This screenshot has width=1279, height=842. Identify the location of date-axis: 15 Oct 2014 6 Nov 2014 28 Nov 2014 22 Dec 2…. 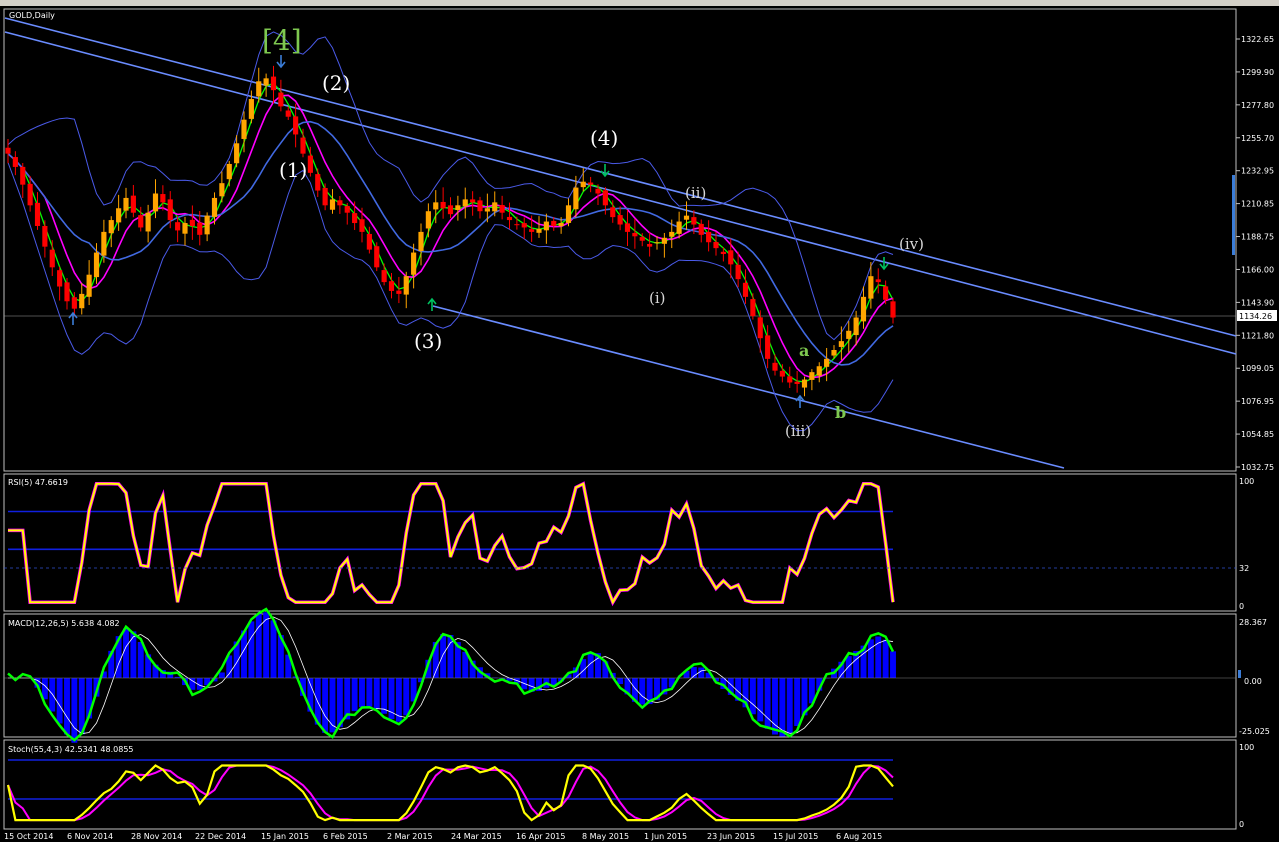
(443, 836).